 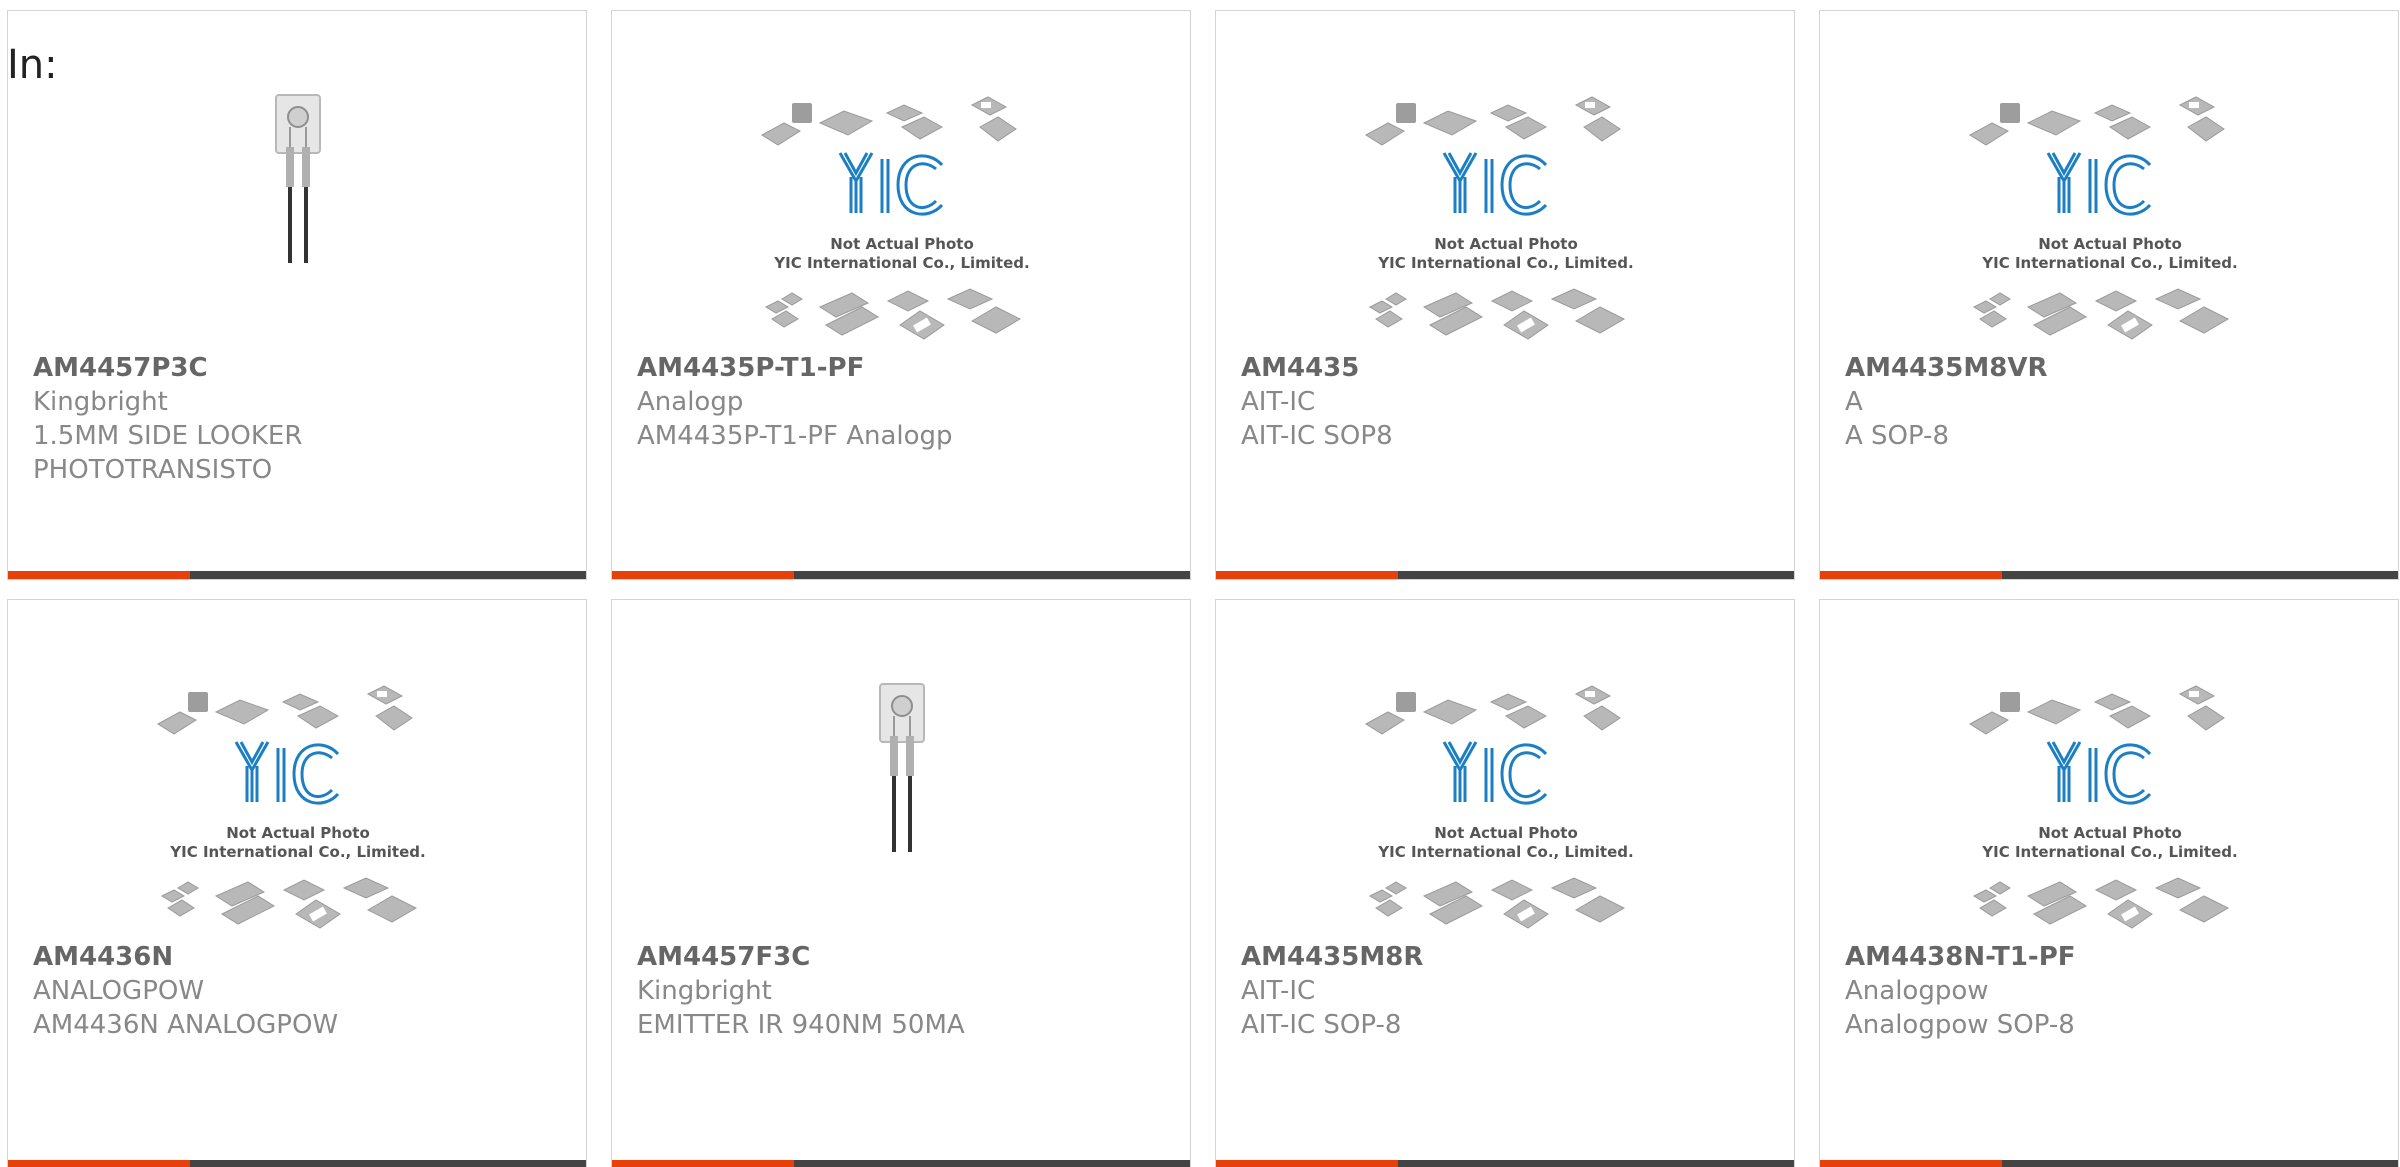 I want to click on description-cont: PHOTOTRANSISTO, so click(x=153, y=470).